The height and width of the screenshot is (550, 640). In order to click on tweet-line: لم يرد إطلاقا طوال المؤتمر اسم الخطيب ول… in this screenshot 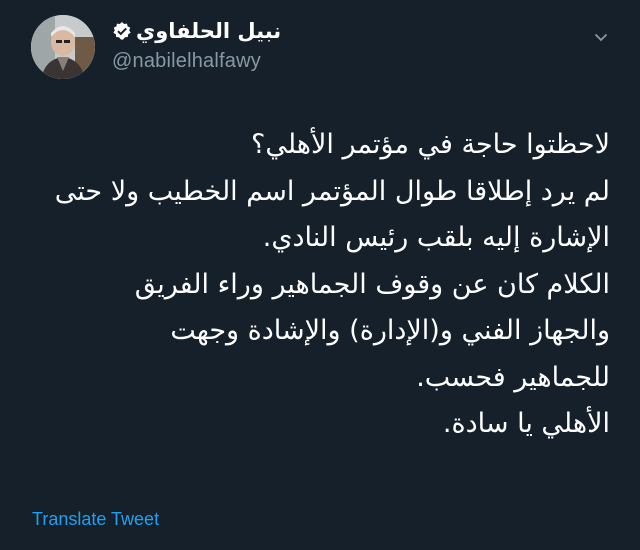, I will do `click(332, 191)`.